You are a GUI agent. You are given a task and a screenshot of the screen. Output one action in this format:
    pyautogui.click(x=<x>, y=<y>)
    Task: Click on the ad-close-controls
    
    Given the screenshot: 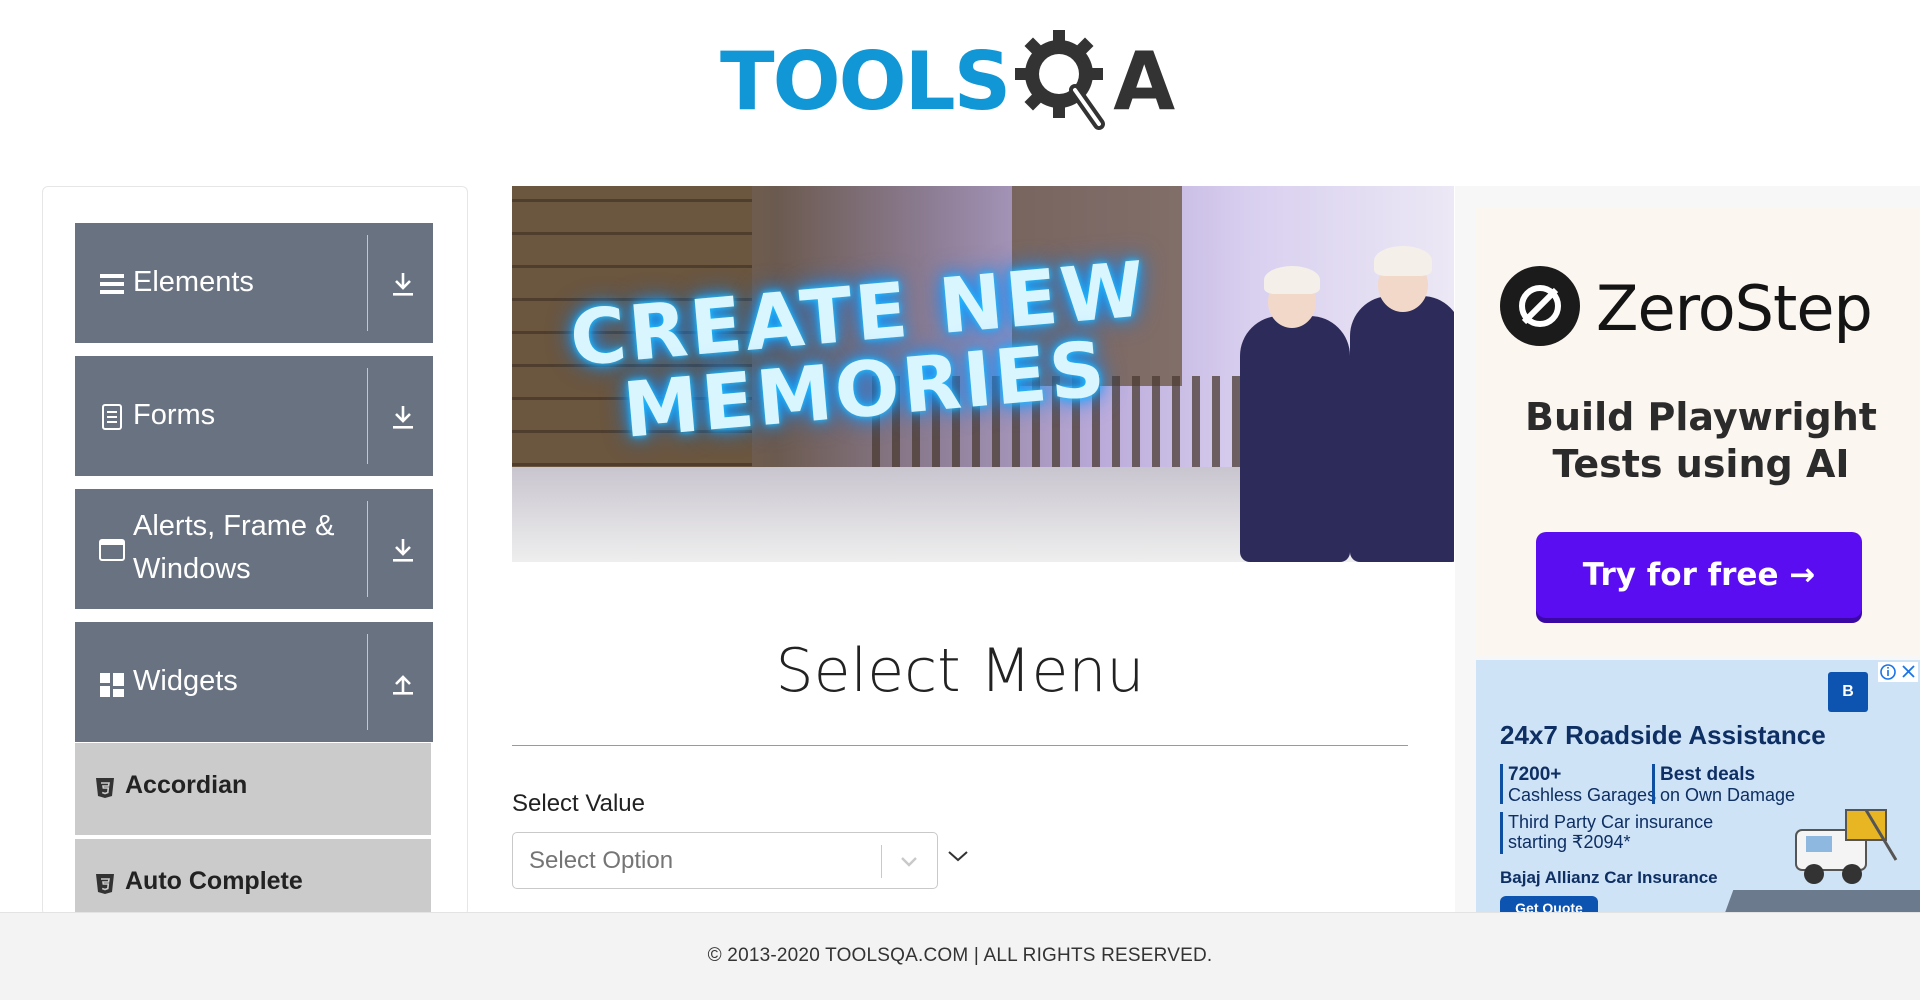 What is the action you would take?
    pyautogui.click(x=1898, y=672)
    